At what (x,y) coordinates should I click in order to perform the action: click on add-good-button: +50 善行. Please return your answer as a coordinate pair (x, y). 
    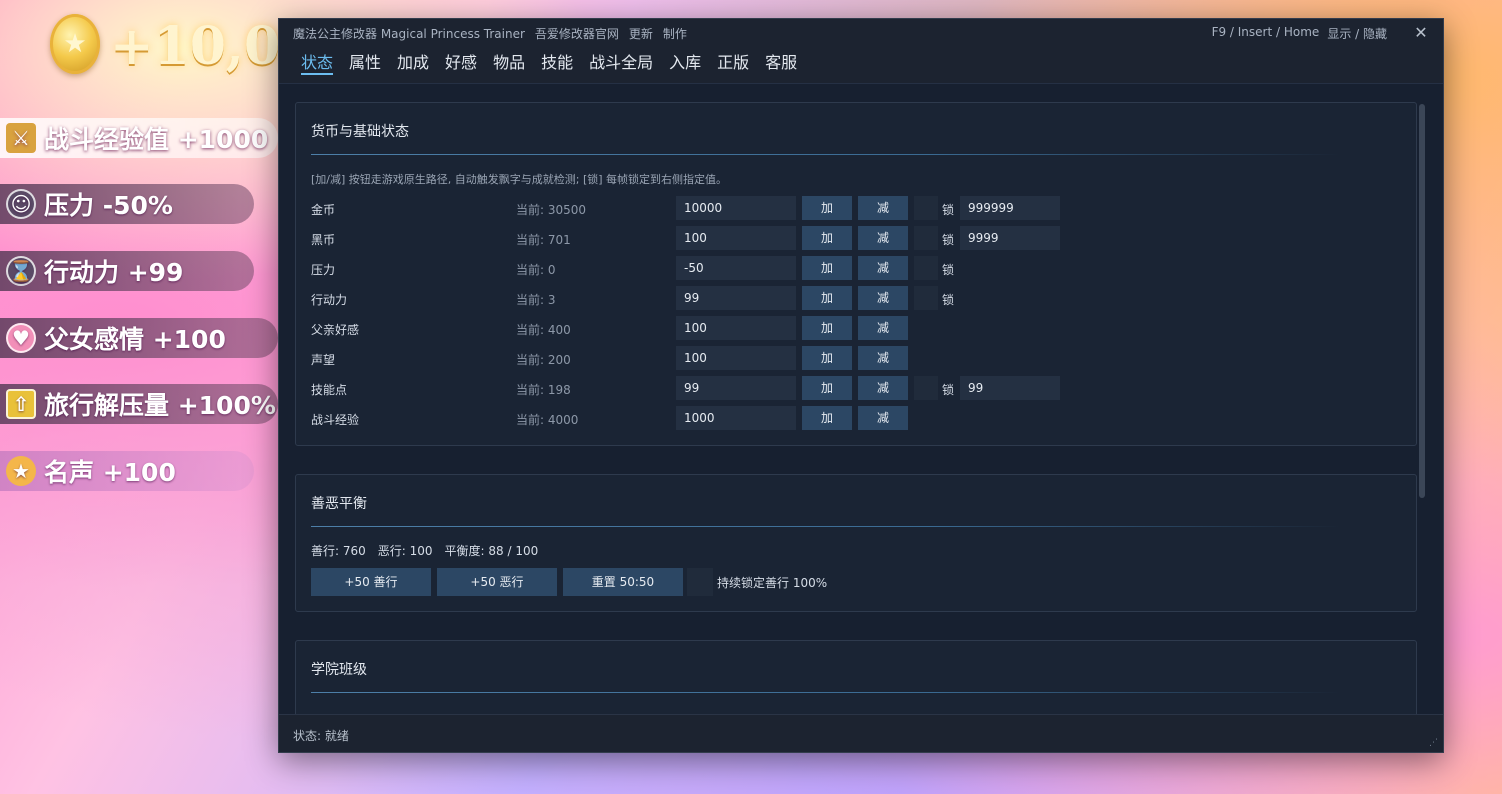
    Looking at the image, I should click on (371, 582).